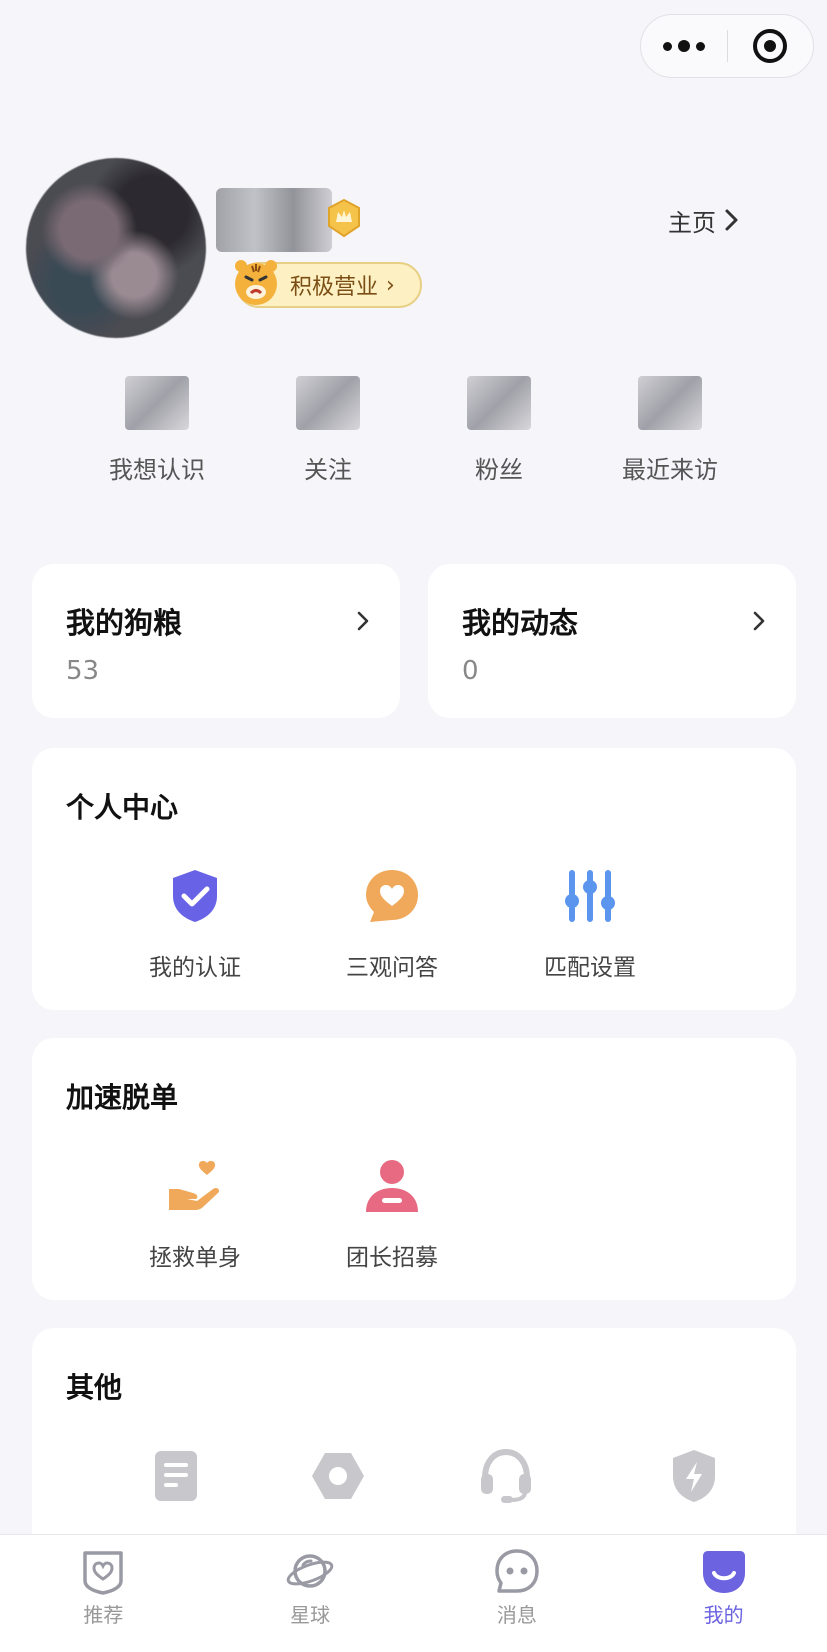 The width and height of the screenshot is (827, 1652). I want to click on stat-label: 最近来访, so click(670, 470).